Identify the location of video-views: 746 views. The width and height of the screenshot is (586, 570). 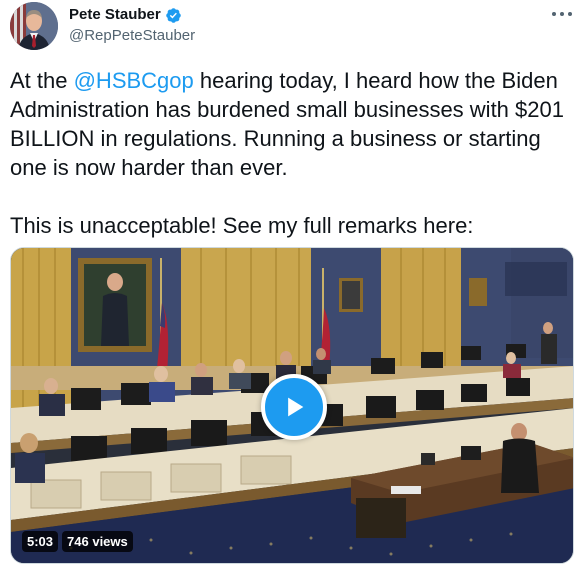
(97, 541).